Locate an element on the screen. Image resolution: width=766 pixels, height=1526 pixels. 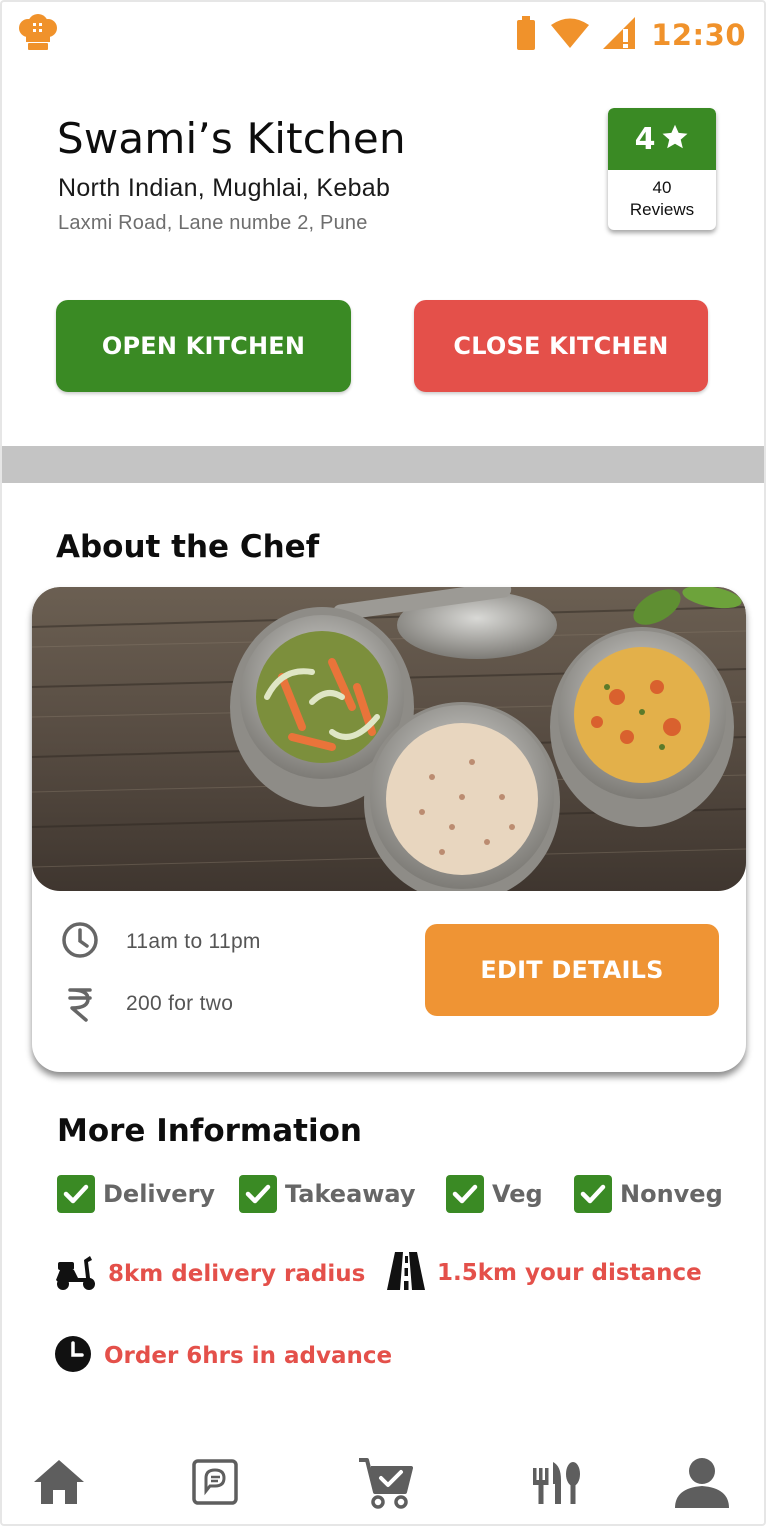
cuisine-list: North Indian, Mughlai, Kebab is located at coordinates (224, 188).